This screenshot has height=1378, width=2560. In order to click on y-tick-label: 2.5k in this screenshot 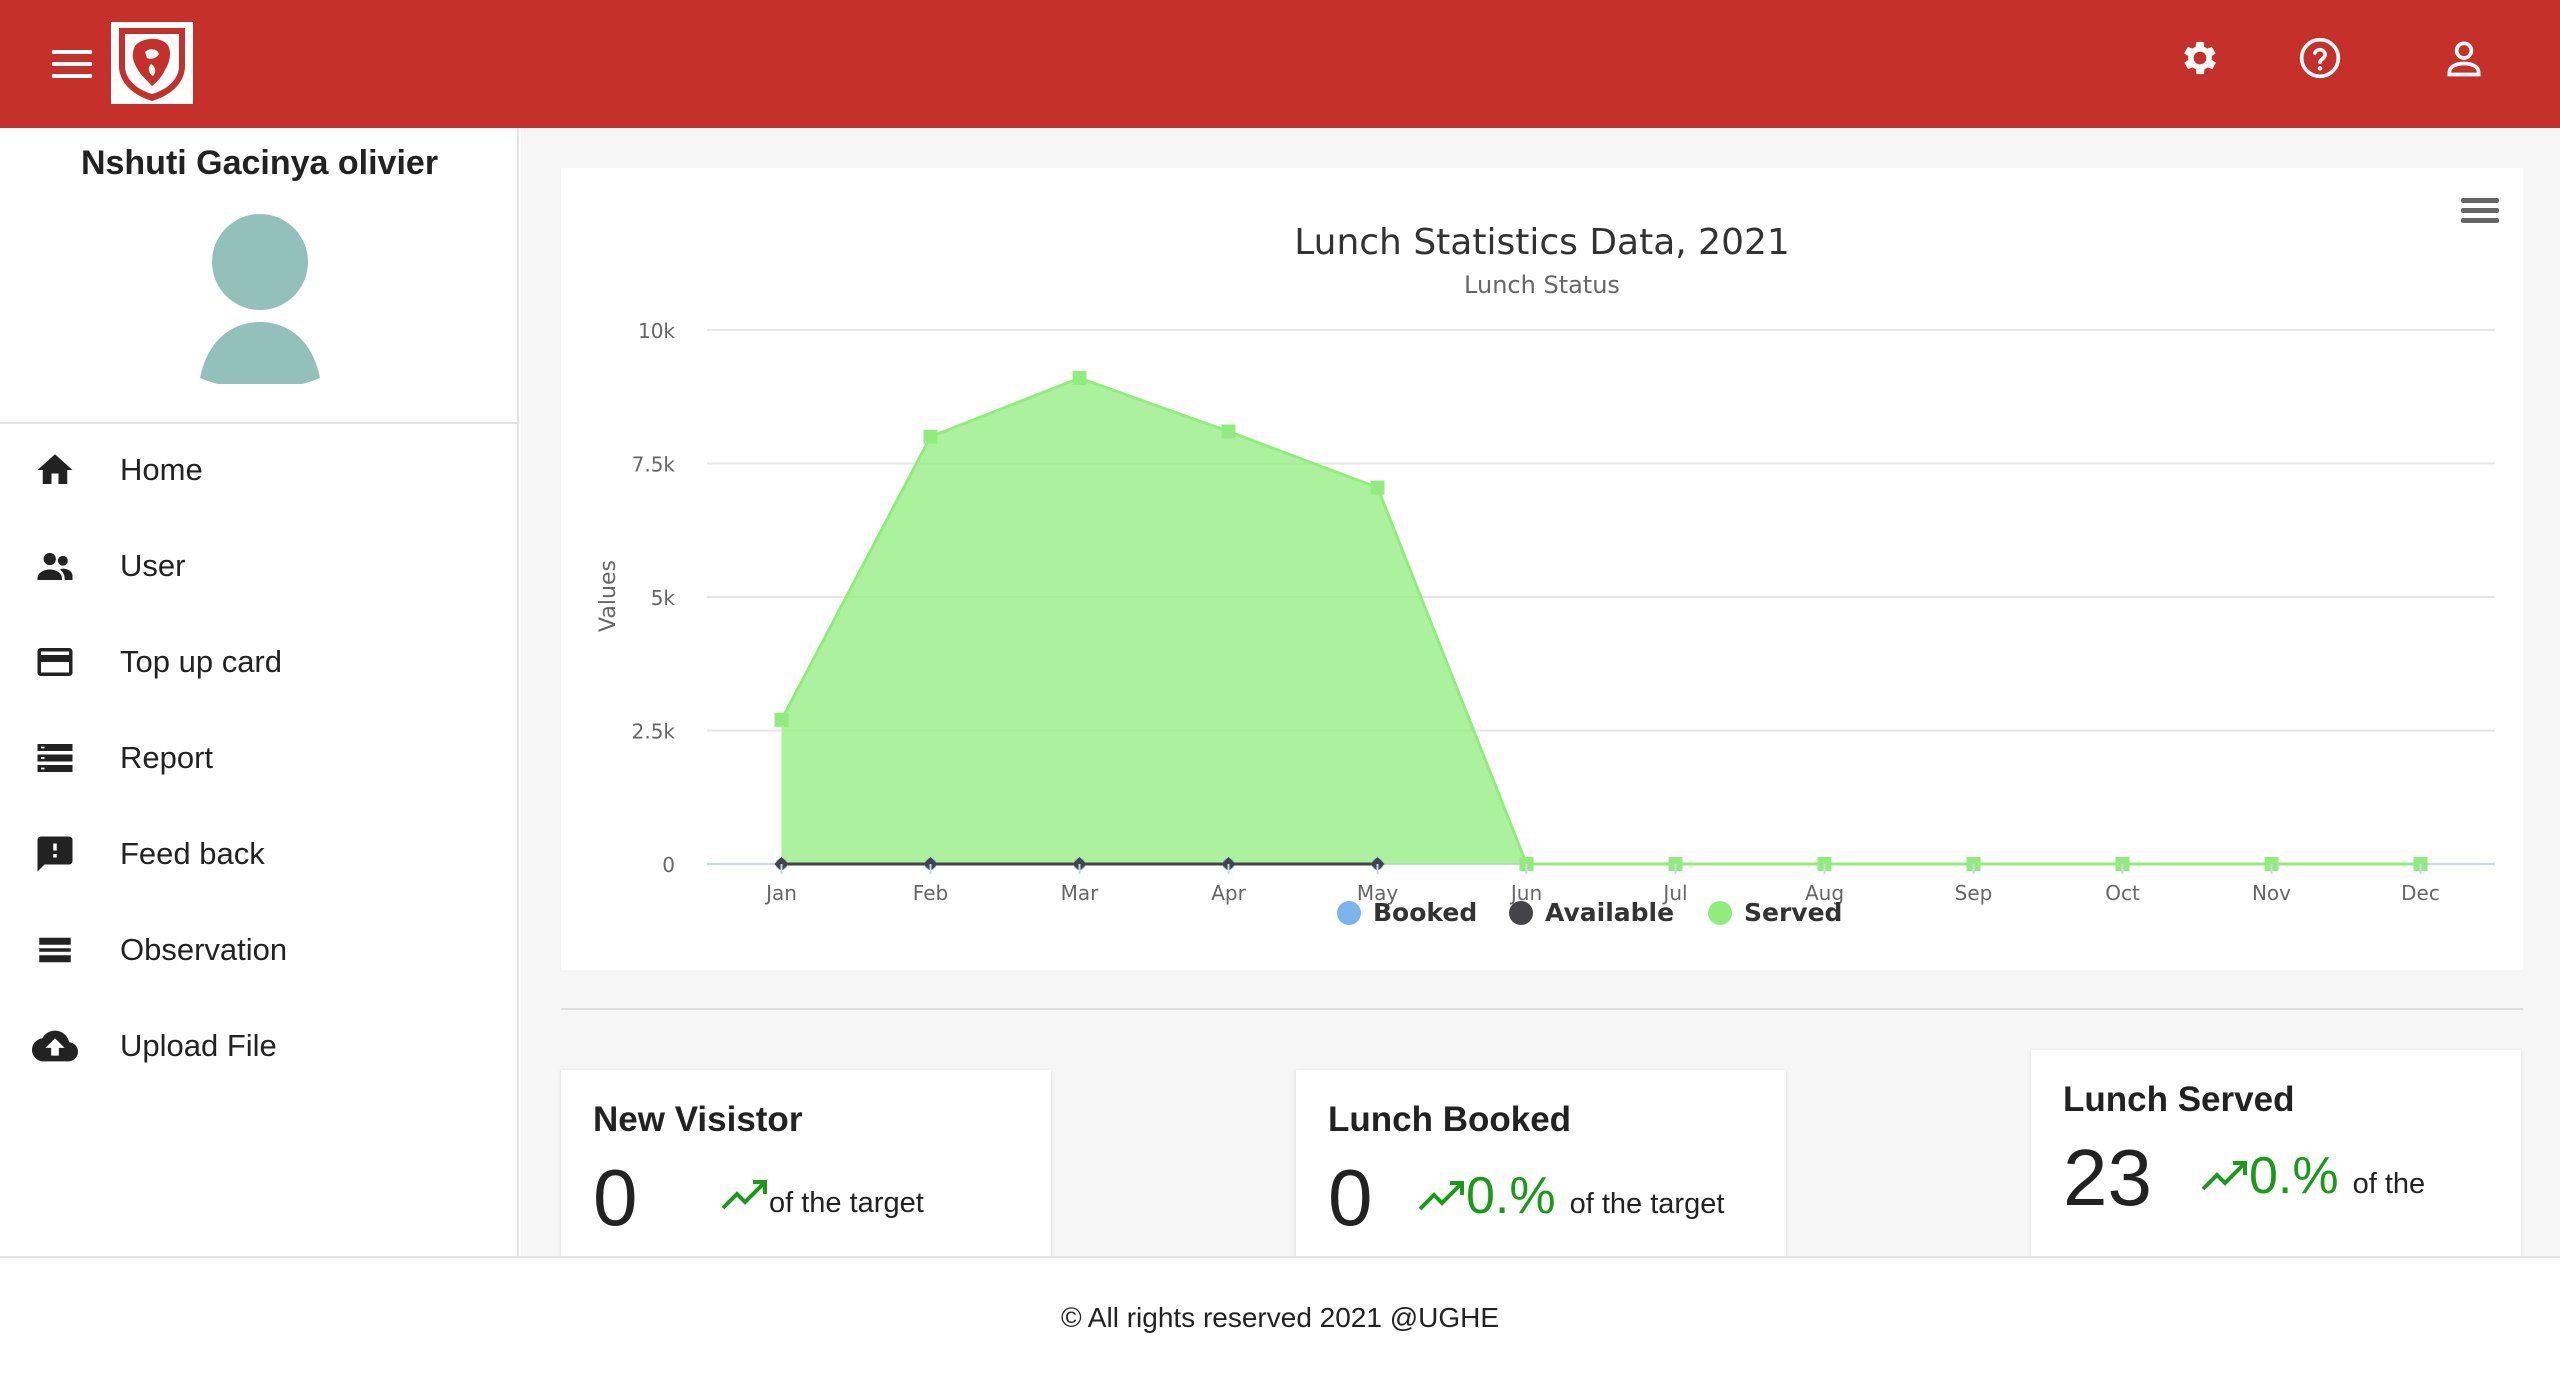, I will do `click(654, 732)`.